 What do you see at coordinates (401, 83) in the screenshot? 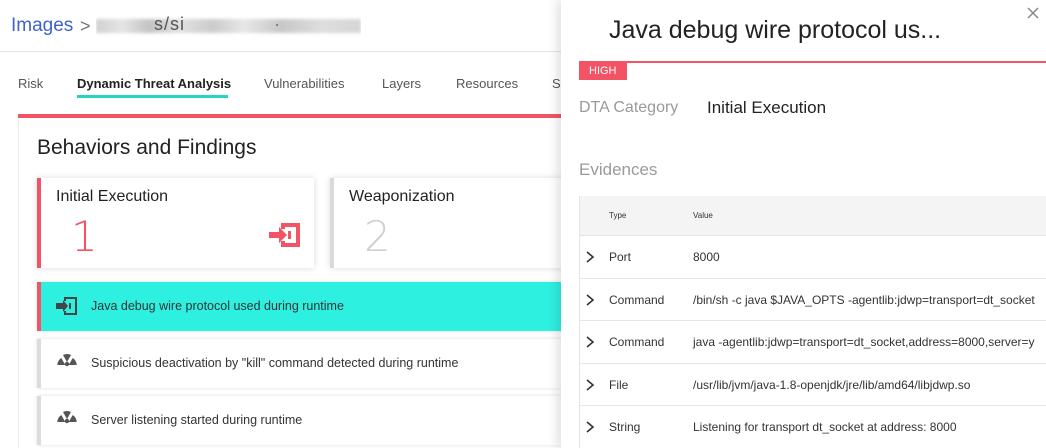
I see `tab-layers: Layers` at bounding box center [401, 83].